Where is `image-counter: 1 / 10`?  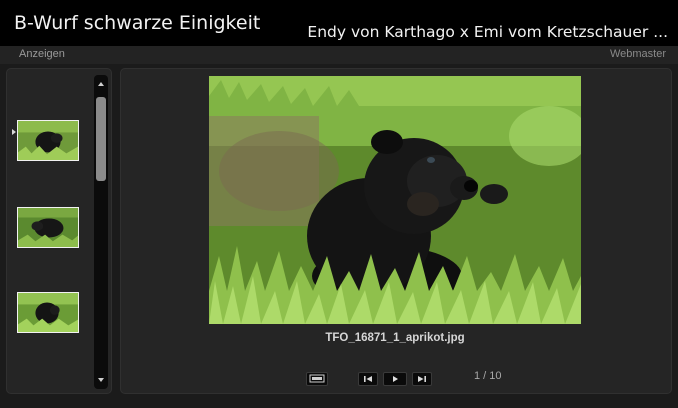 image-counter: 1 / 10 is located at coordinates (488, 376).